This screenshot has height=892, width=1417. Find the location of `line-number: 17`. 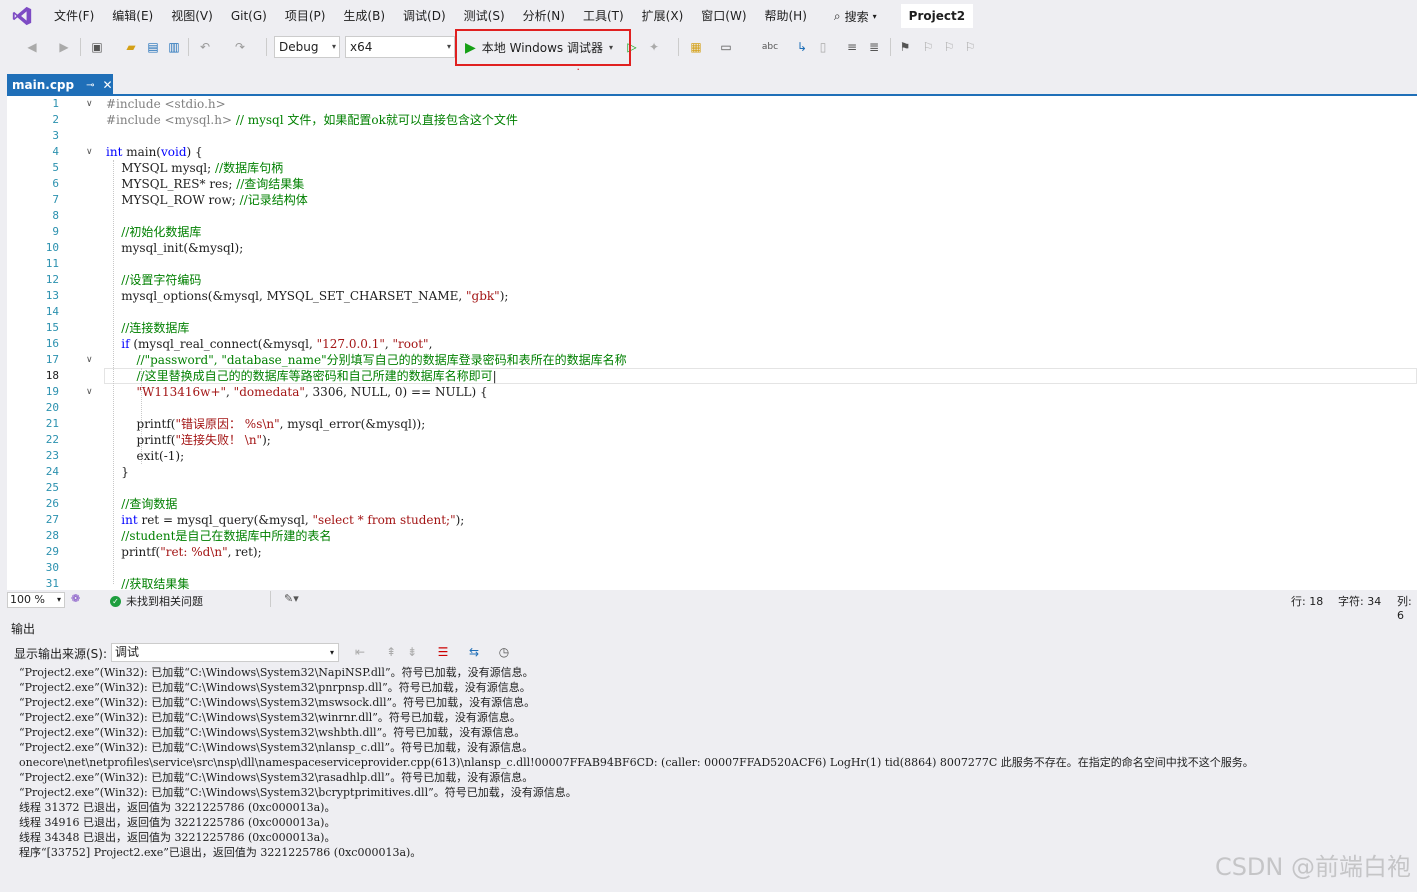

line-number: 17 is located at coordinates (52, 359).